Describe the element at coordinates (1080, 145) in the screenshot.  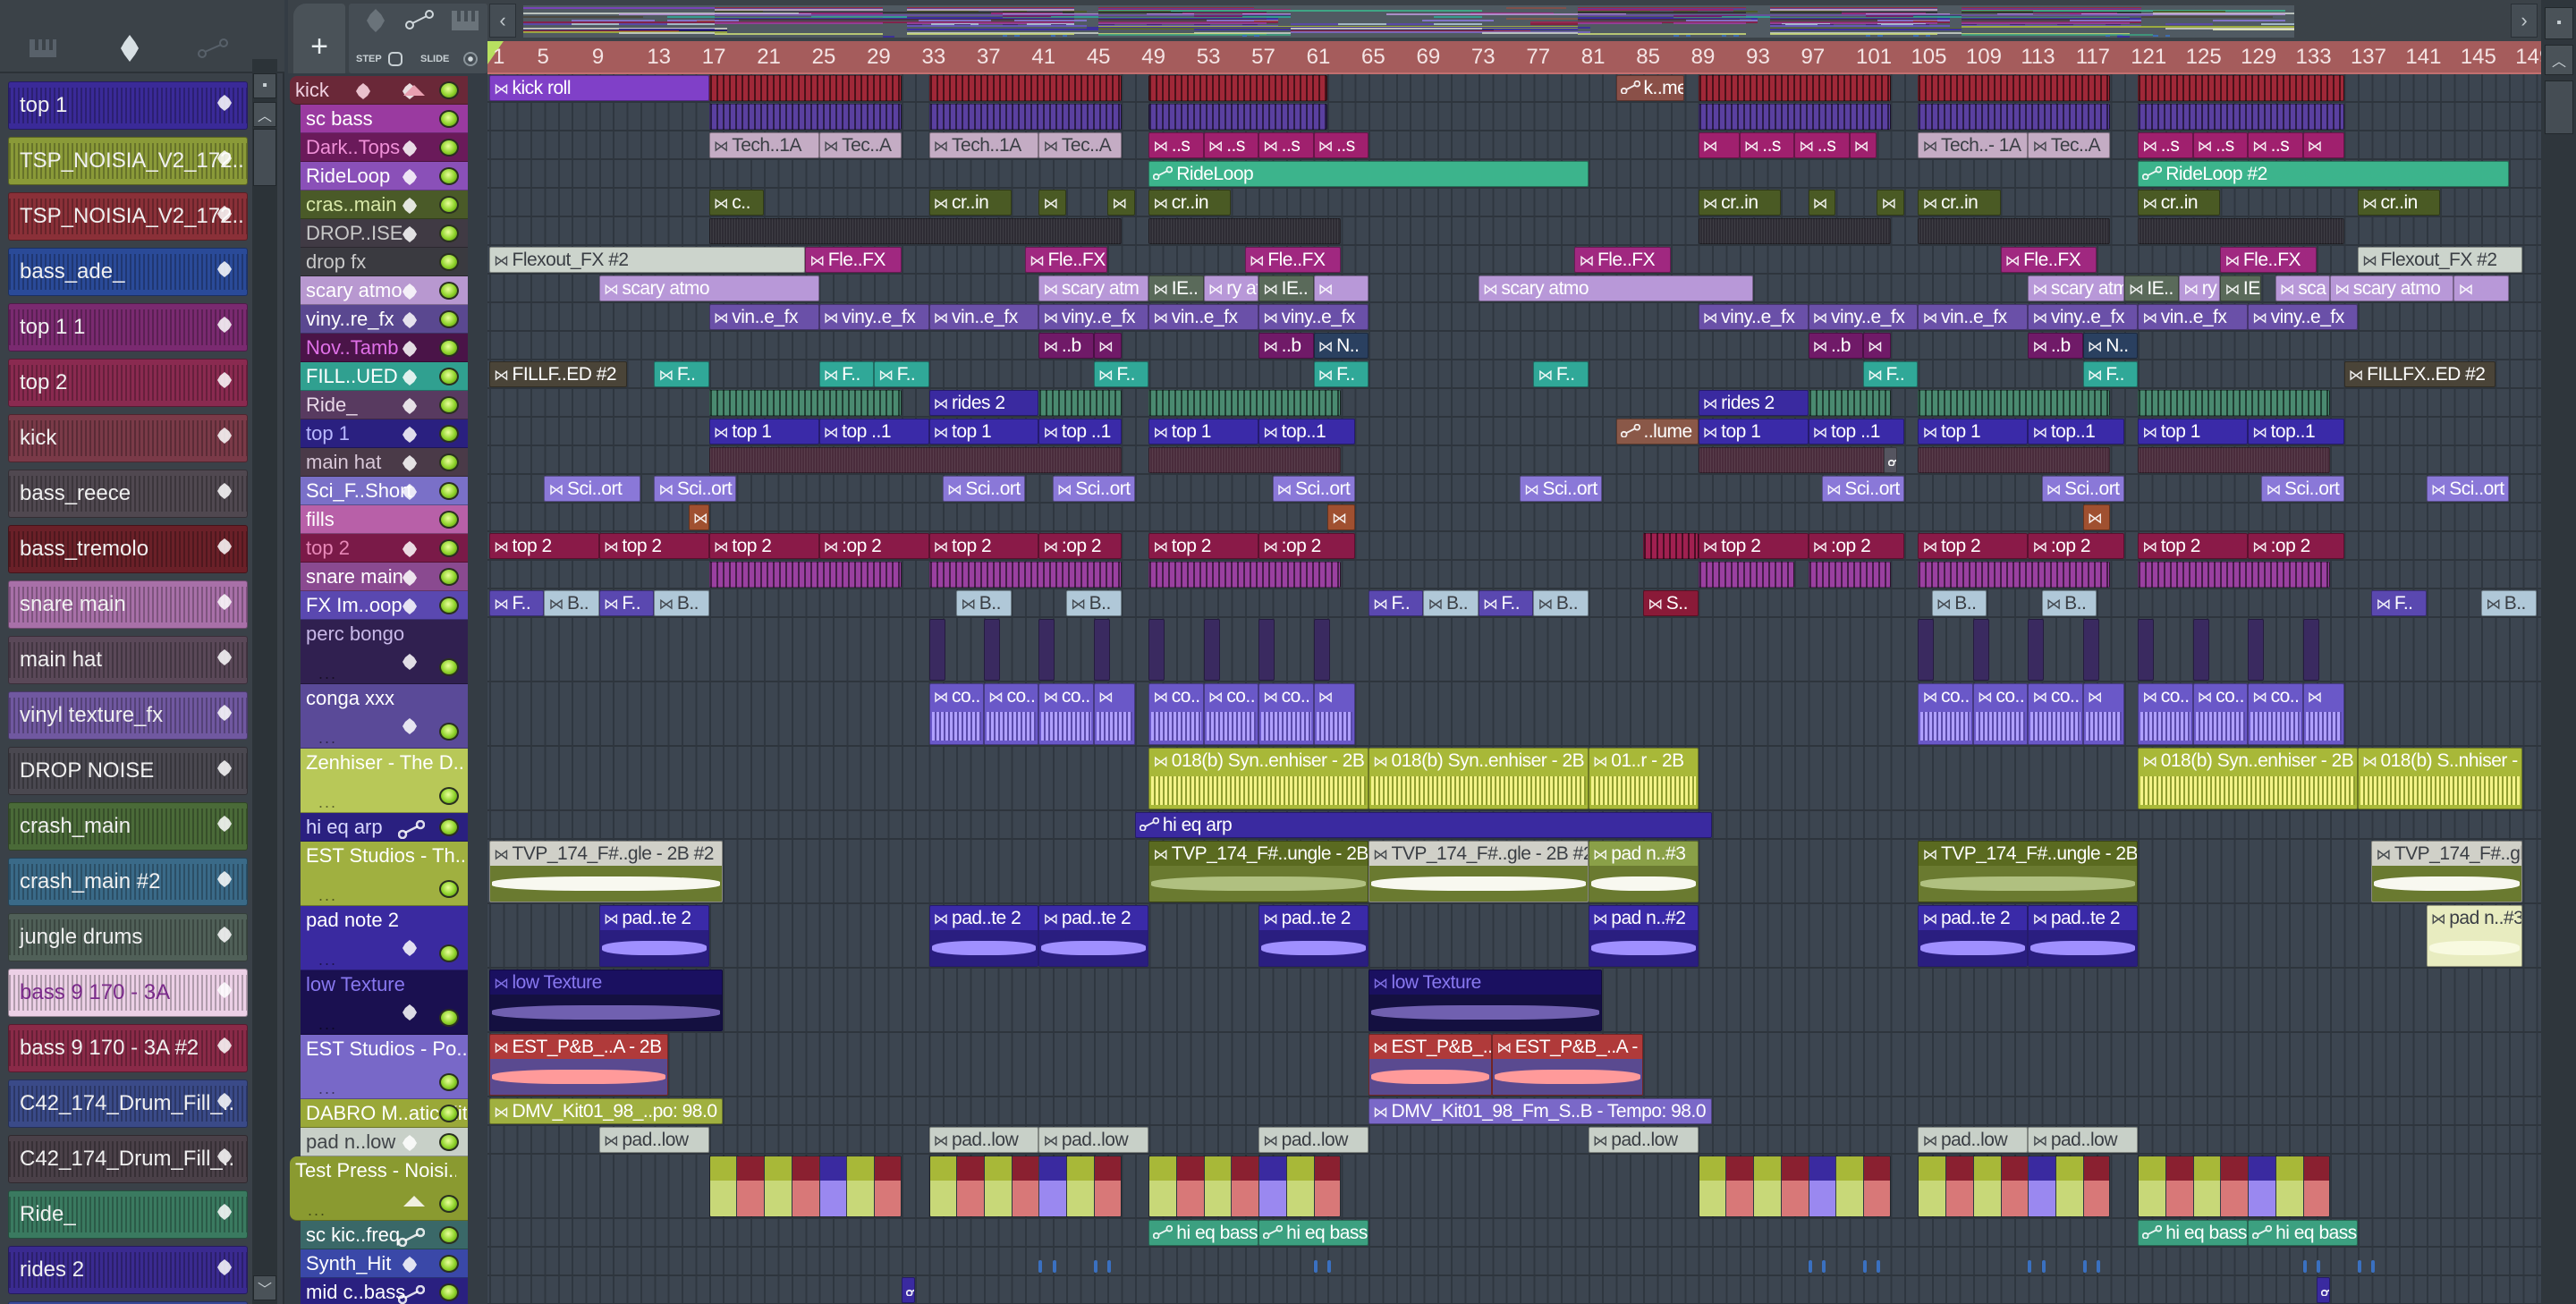
I see `clip: ⋈ Tec..A` at that location.